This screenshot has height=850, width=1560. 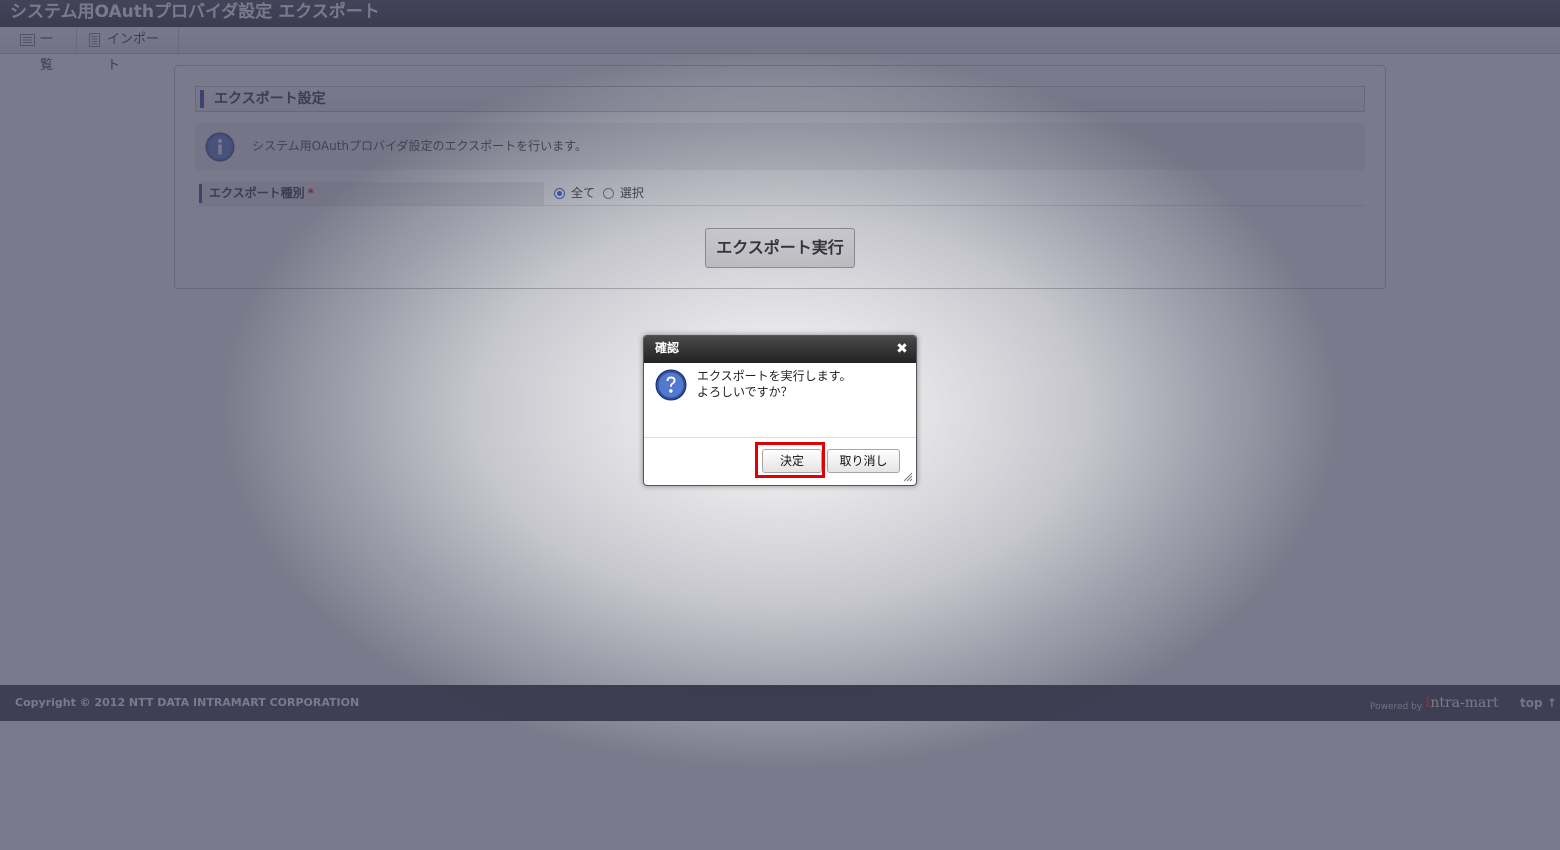 I want to click on info-text: システム用OAuthプロバイダ設定のエクスポートを行います。, so click(x=419, y=146).